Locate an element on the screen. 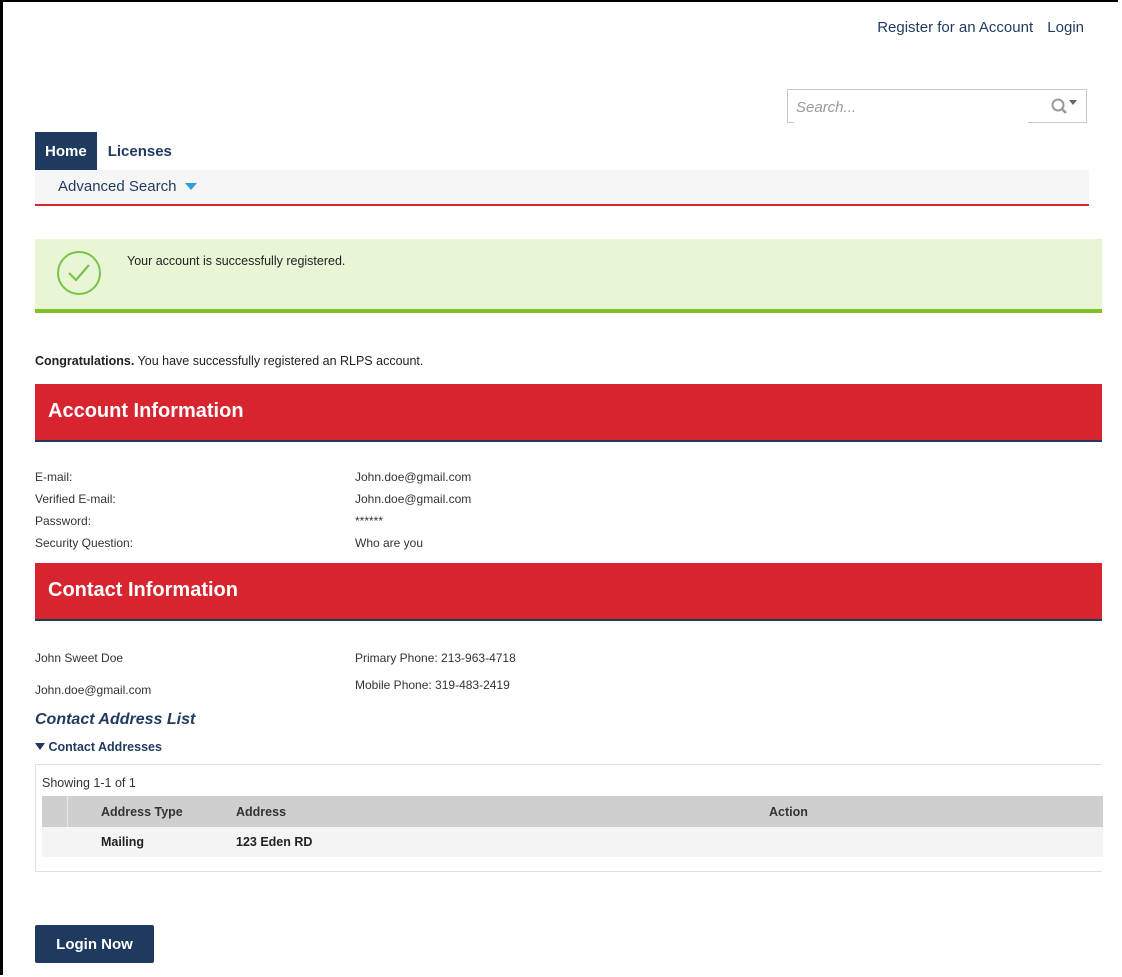 Image resolution: width=1122 pixels, height=977 pixels. search-button is located at coordinates (1064, 106).